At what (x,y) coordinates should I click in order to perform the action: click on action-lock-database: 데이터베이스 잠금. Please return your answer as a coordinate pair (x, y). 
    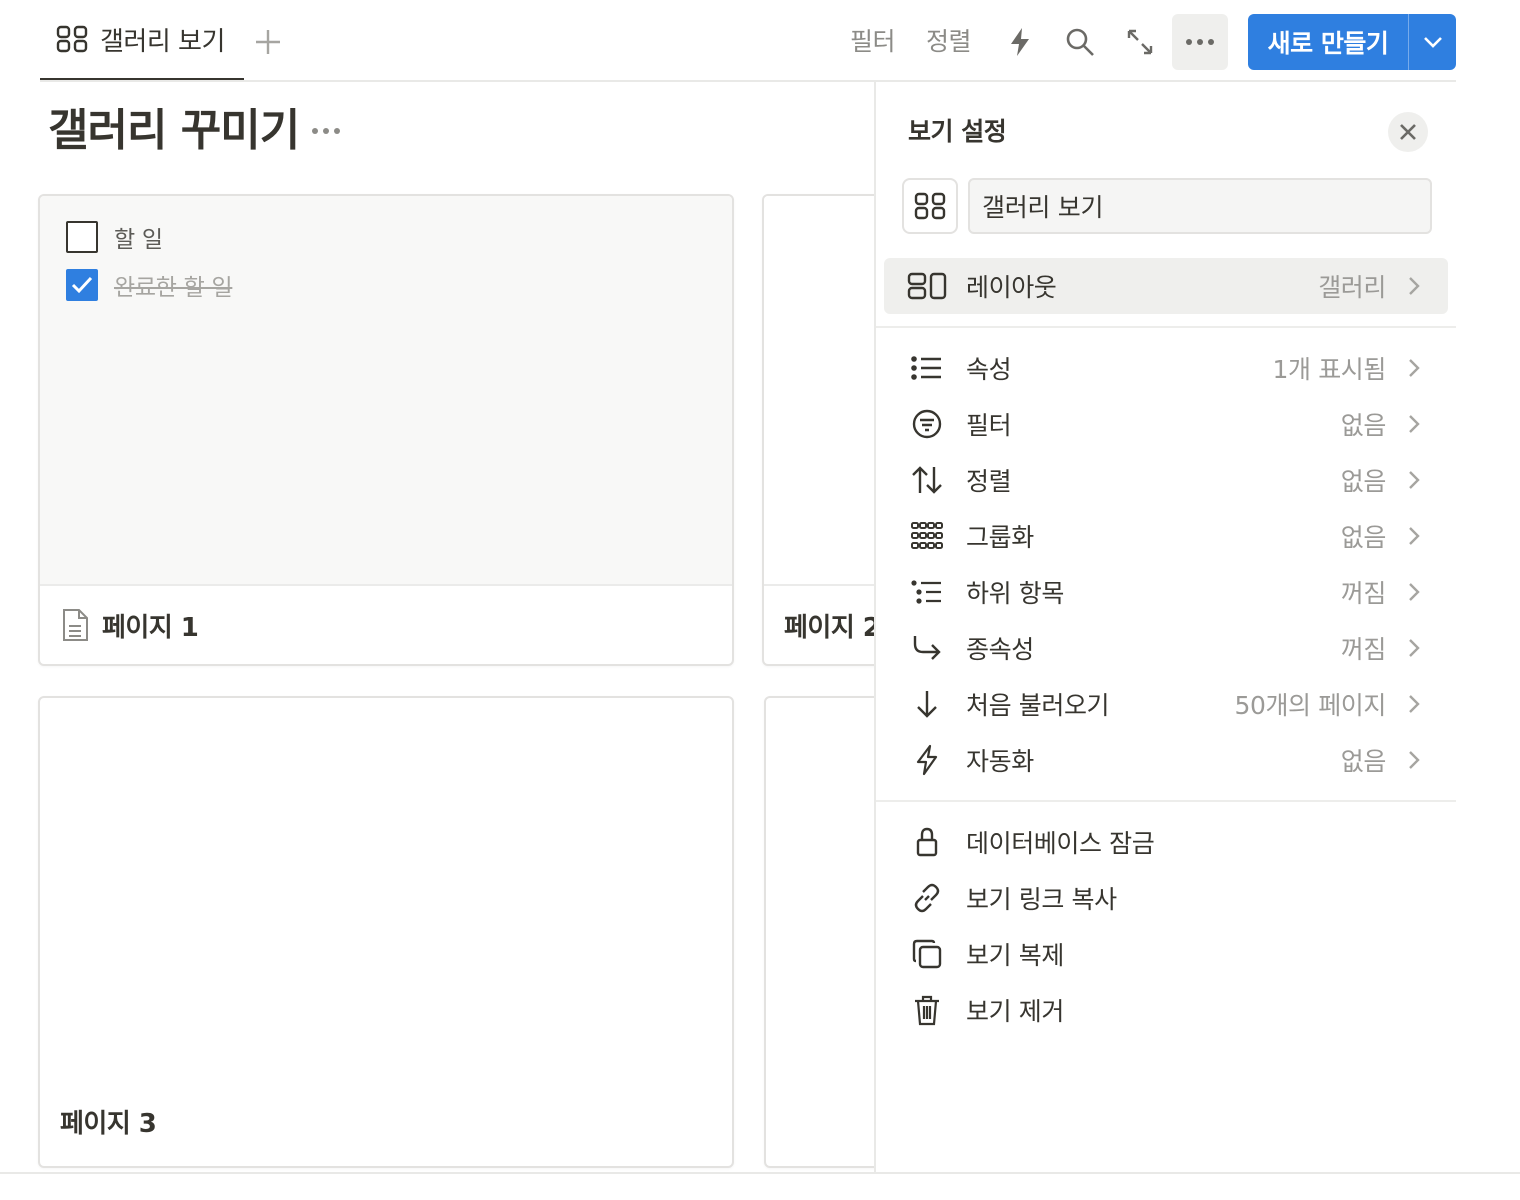
    Looking at the image, I should click on (1166, 842).